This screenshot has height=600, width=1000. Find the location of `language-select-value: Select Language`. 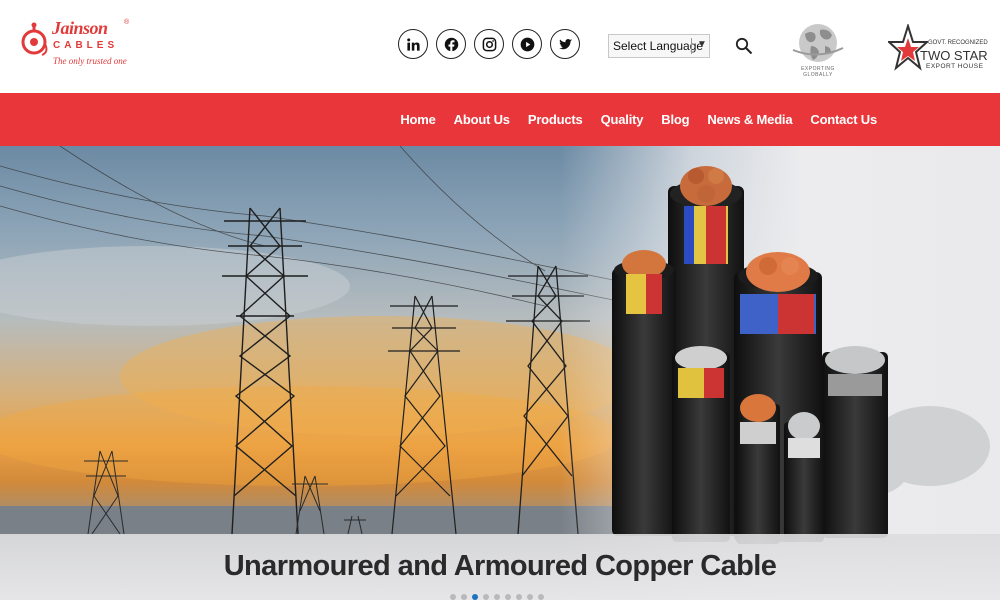

language-select-value: Select Language is located at coordinates (658, 46).